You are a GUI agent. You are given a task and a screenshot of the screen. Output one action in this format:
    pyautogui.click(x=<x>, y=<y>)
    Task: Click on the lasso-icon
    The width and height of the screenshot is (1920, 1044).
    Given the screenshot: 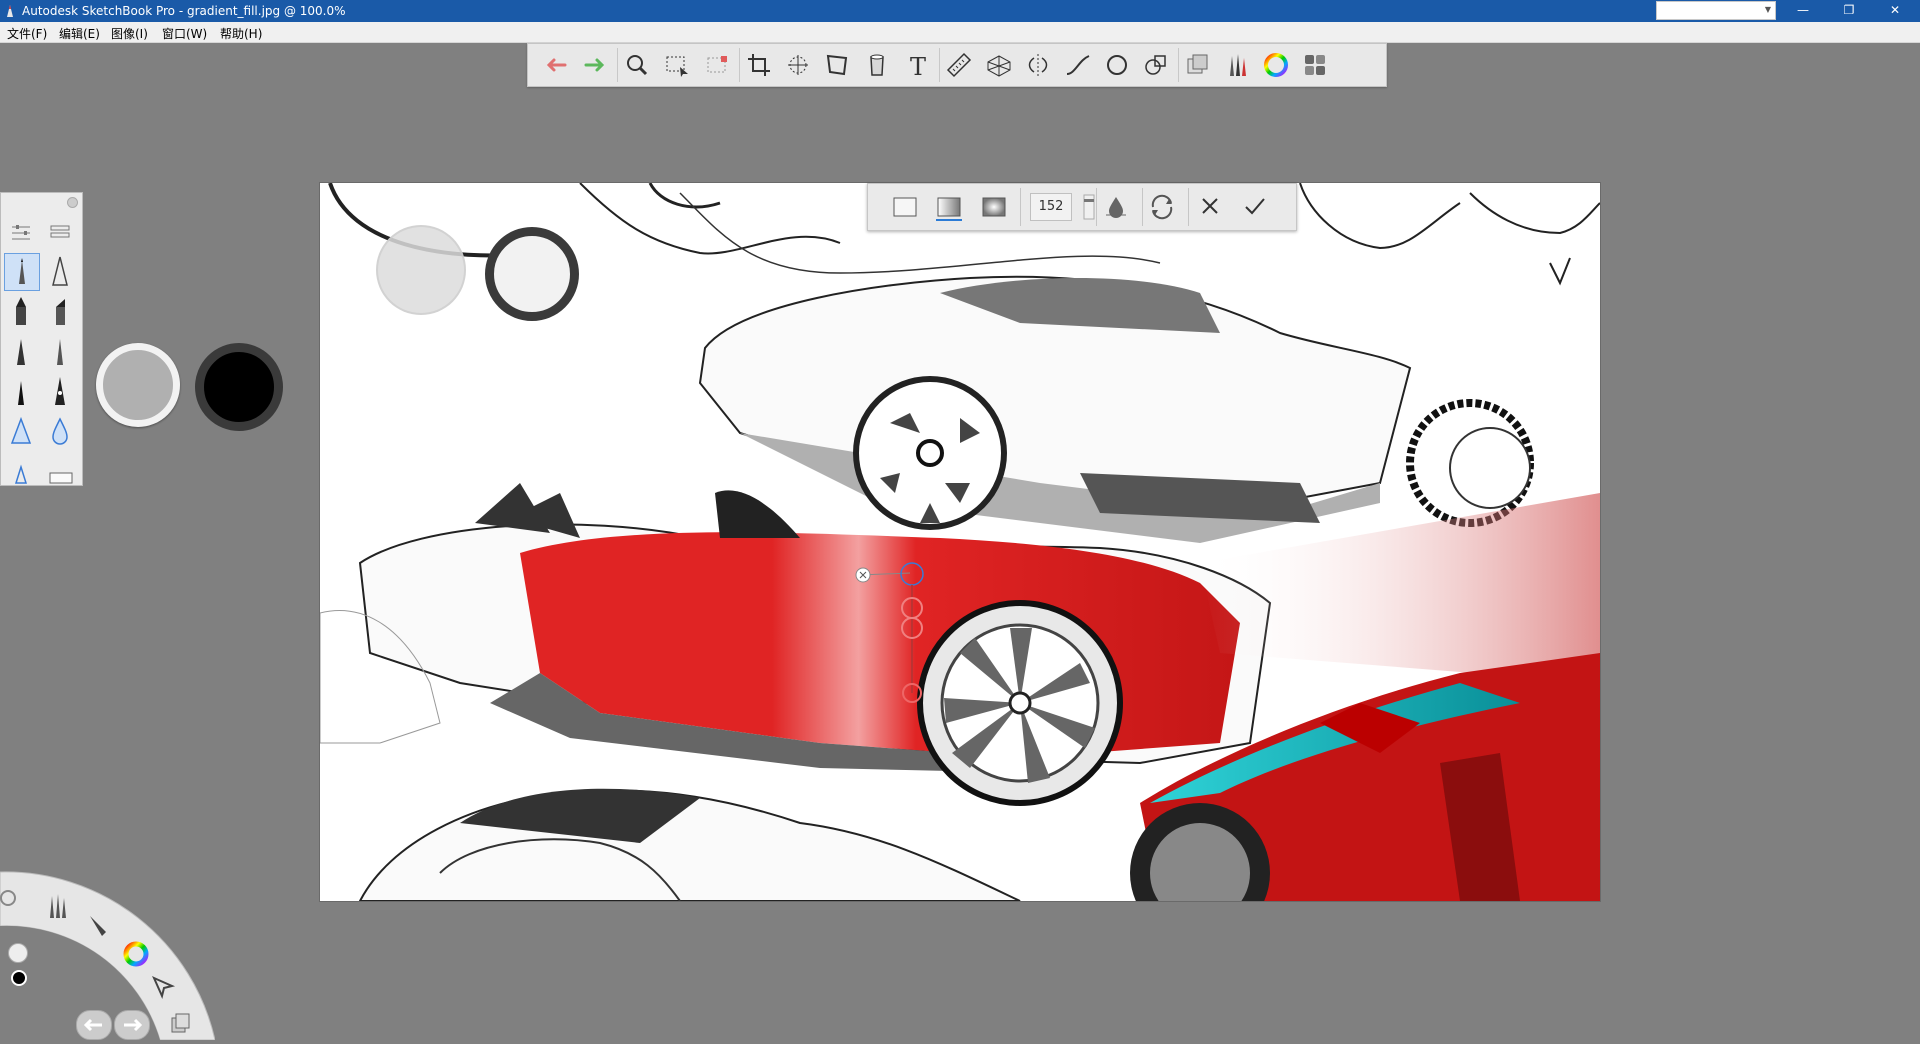 What is the action you would take?
    pyautogui.click(x=717, y=65)
    